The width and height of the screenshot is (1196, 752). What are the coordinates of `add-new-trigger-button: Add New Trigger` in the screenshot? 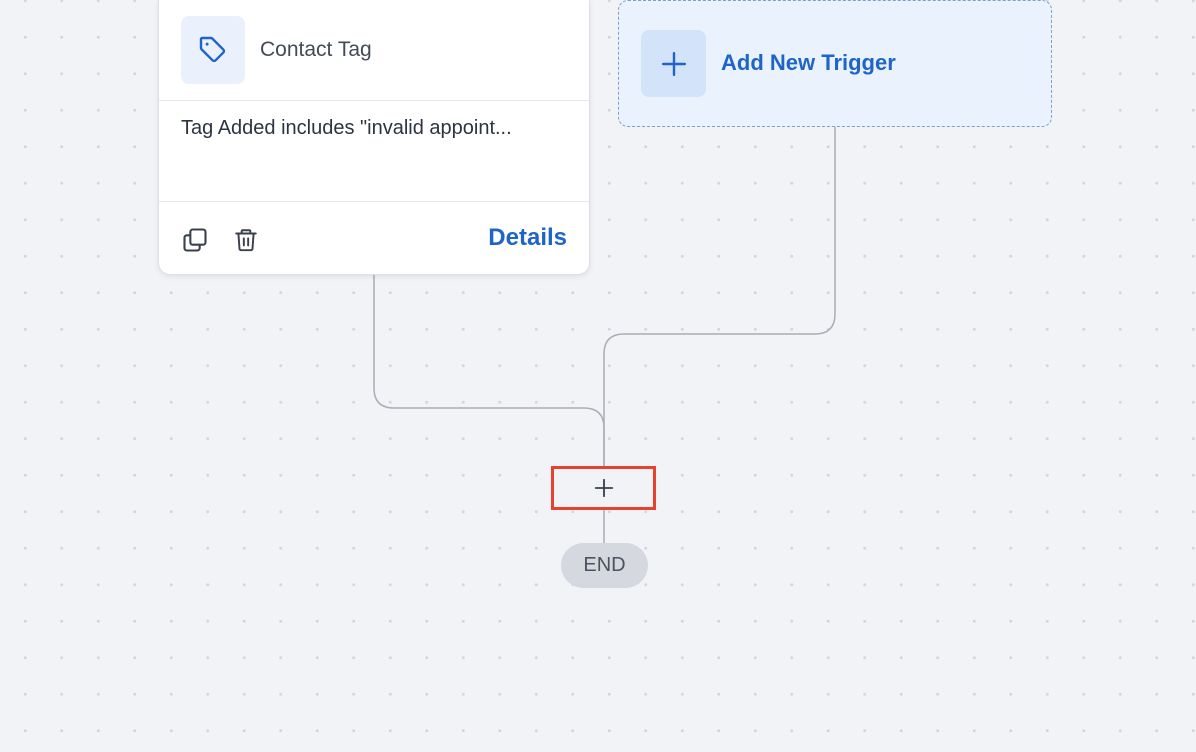 It's located at (835, 63).